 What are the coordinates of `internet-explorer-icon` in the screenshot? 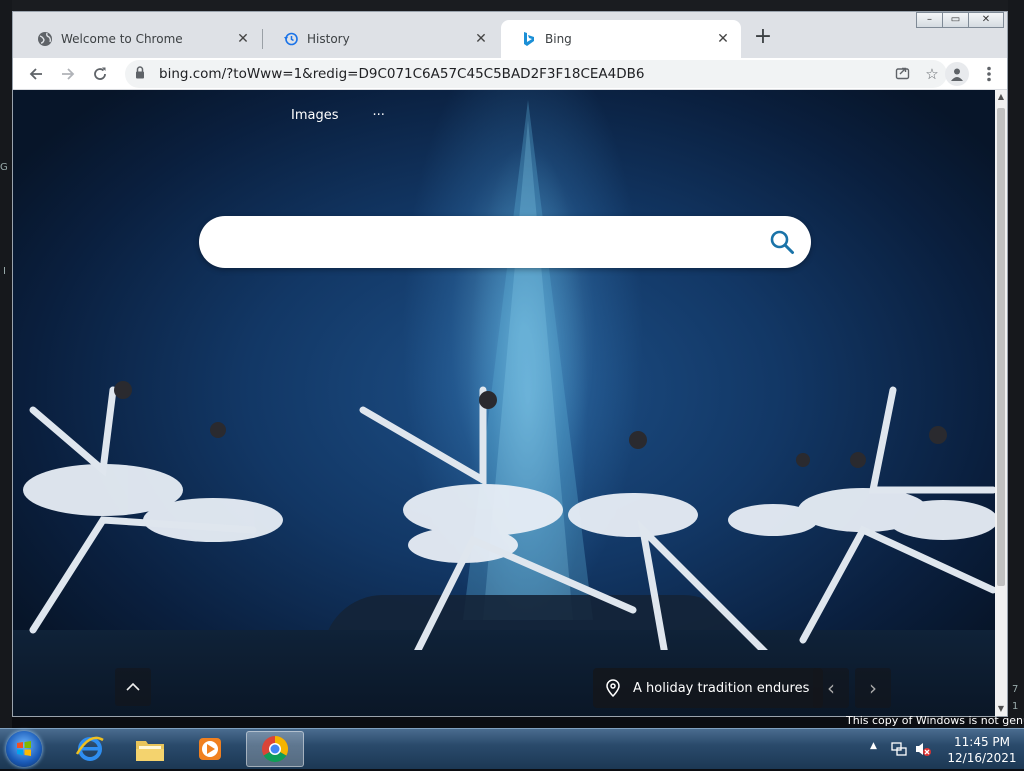 It's located at (89, 748).